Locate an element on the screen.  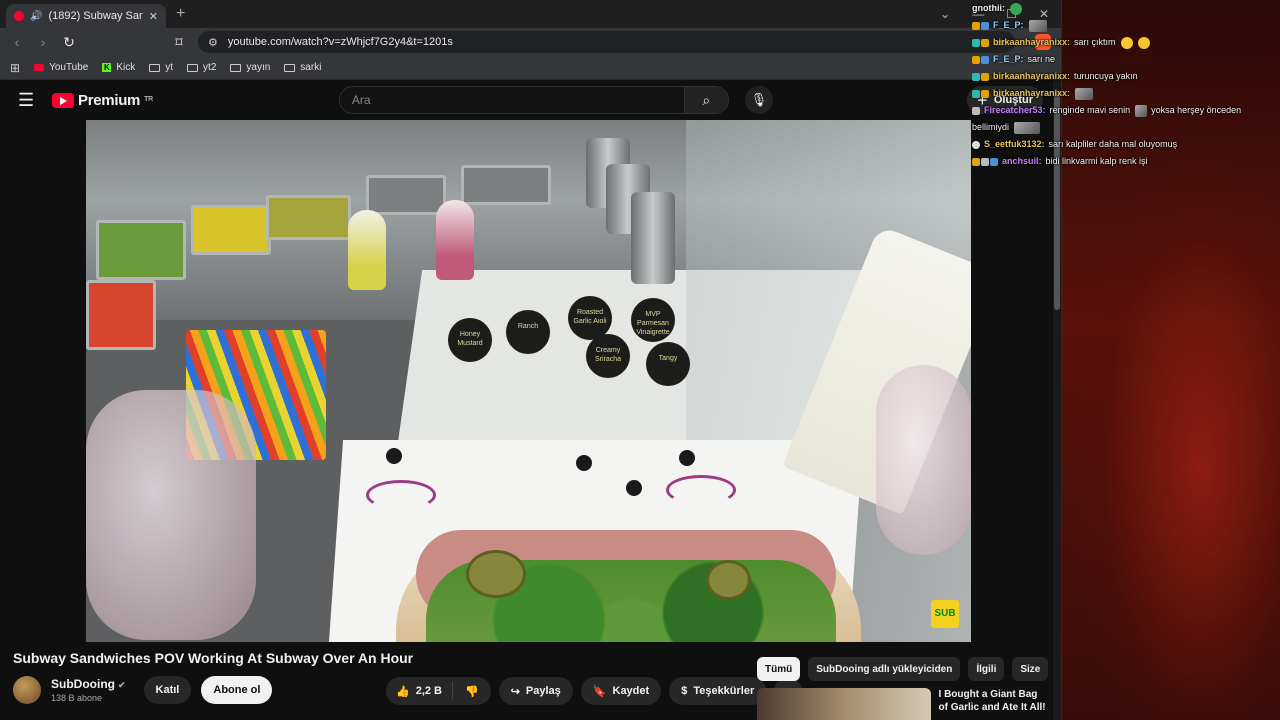
channel-avatar is located at coordinates (27, 690).